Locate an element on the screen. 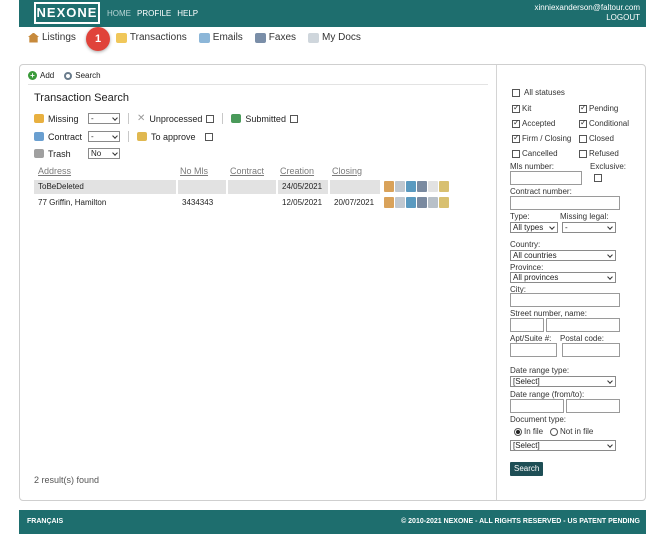 Image resolution: width=670 pixels, height=556 pixels. cell-address: 77 Griffin, Hamilton is located at coordinates (72, 202).